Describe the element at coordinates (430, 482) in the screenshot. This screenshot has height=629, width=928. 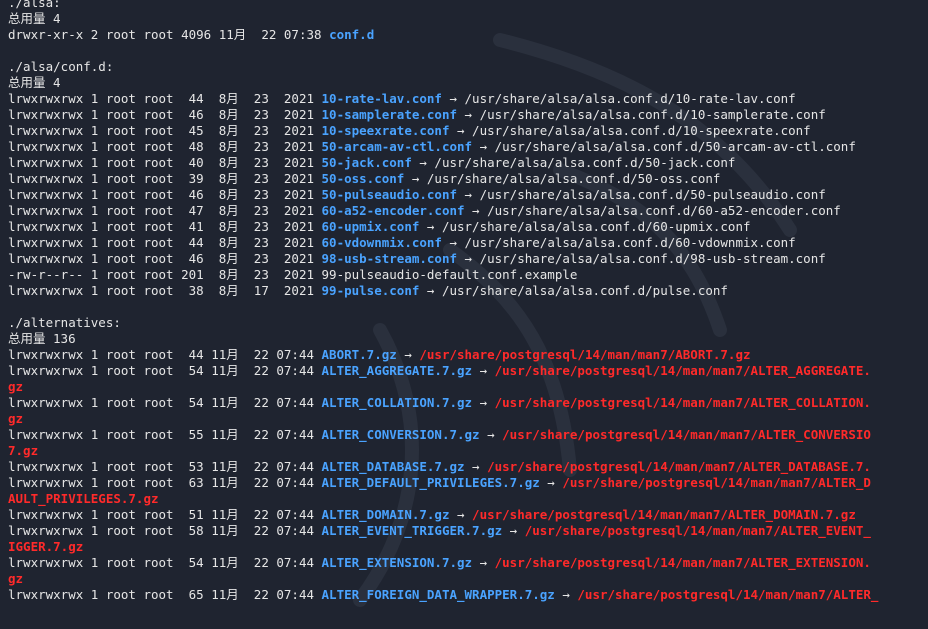
I see `file-name: ALTER_DEFAULT_PRIVILEGES.7.gz` at that location.